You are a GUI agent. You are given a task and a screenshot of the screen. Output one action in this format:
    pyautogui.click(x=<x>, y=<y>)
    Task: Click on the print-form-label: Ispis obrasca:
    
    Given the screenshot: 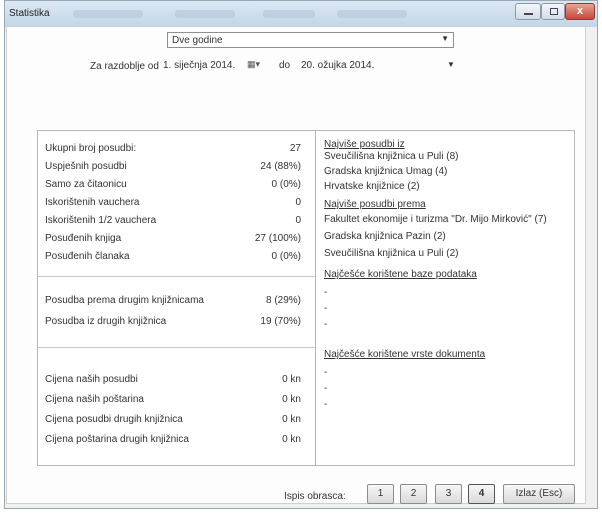 What is the action you would take?
    pyautogui.click(x=315, y=496)
    